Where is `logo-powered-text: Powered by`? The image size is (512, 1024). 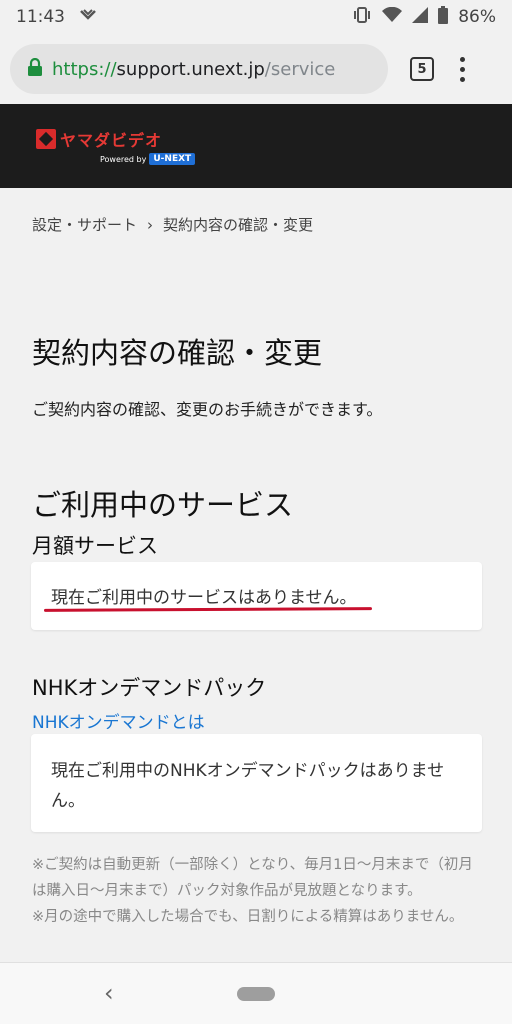 logo-powered-text: Powered by is located at coordinates (123, 159).